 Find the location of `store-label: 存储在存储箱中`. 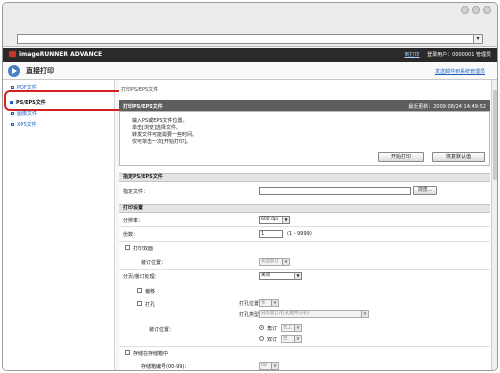

store-label: 存储在存储箱中 is located at coordinates (151, 354).